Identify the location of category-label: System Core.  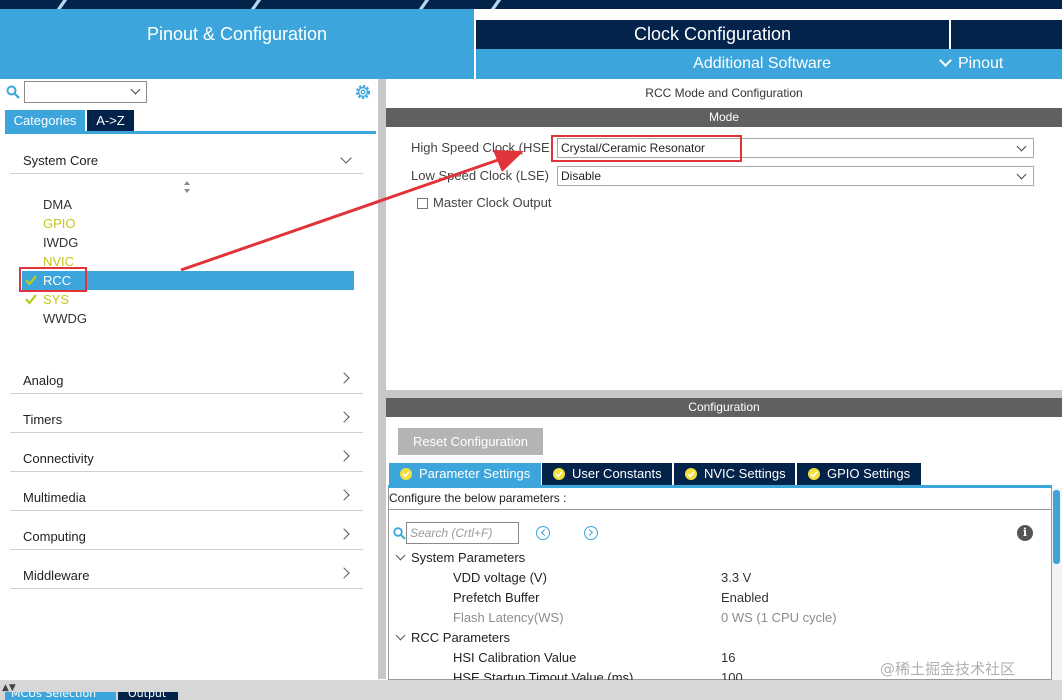
(61, 160).